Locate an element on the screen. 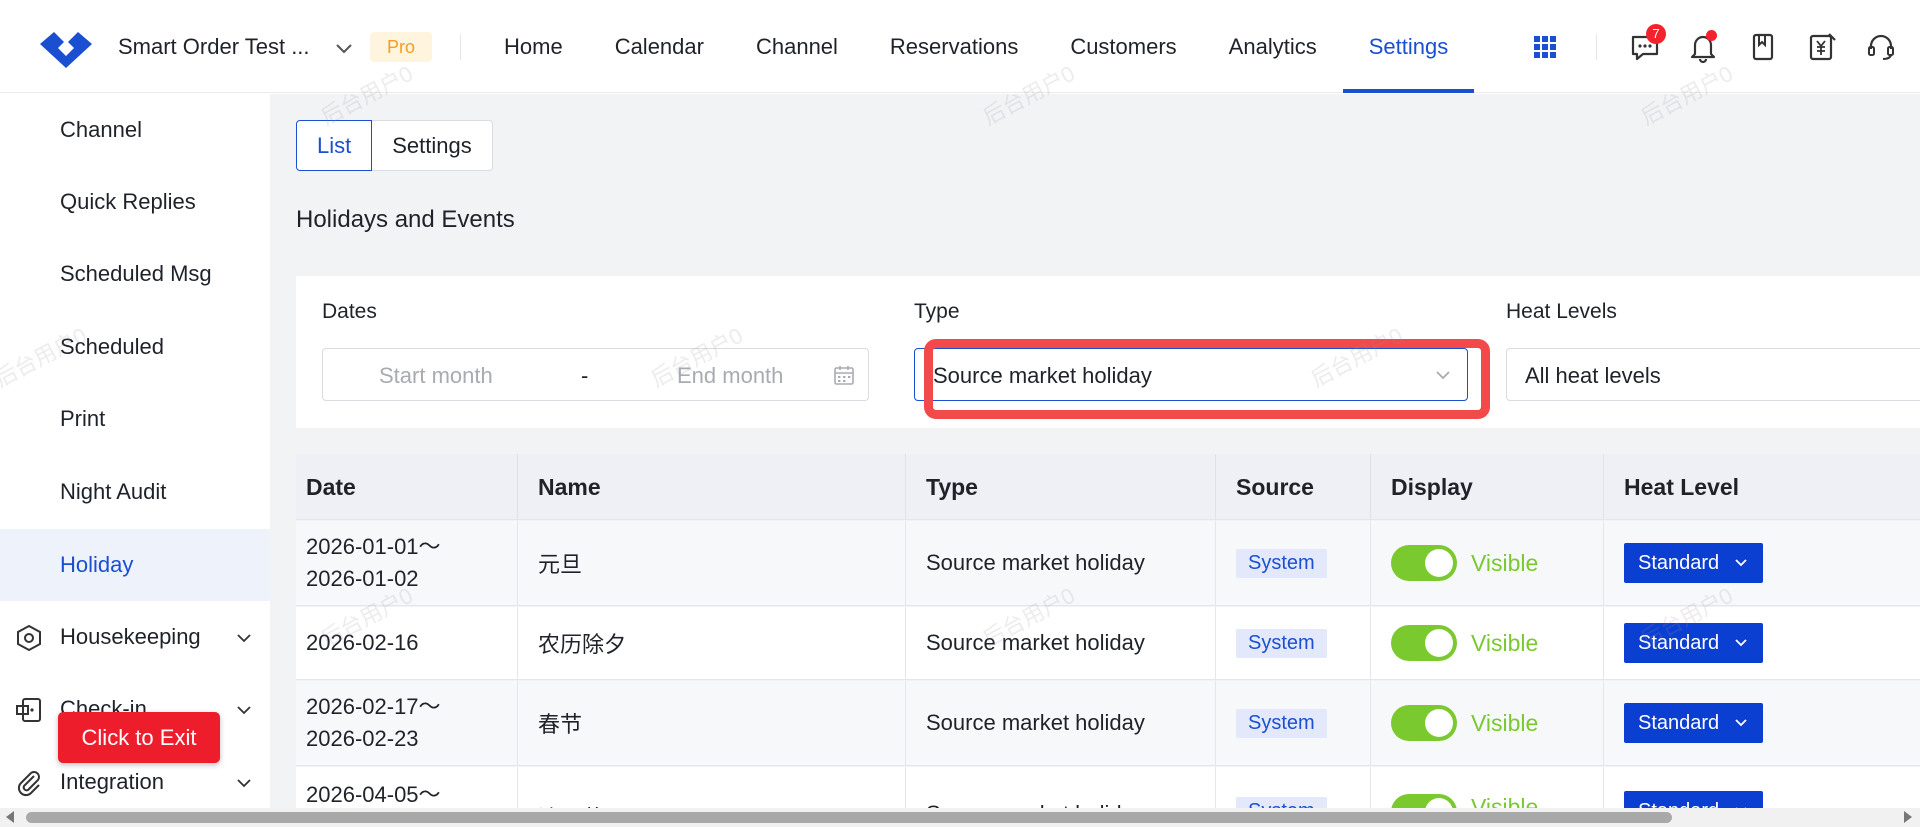 Image resolution: width=1920 pixels, height=827 pixels. column-header-type: Type is located at coordinates (1061, 487).